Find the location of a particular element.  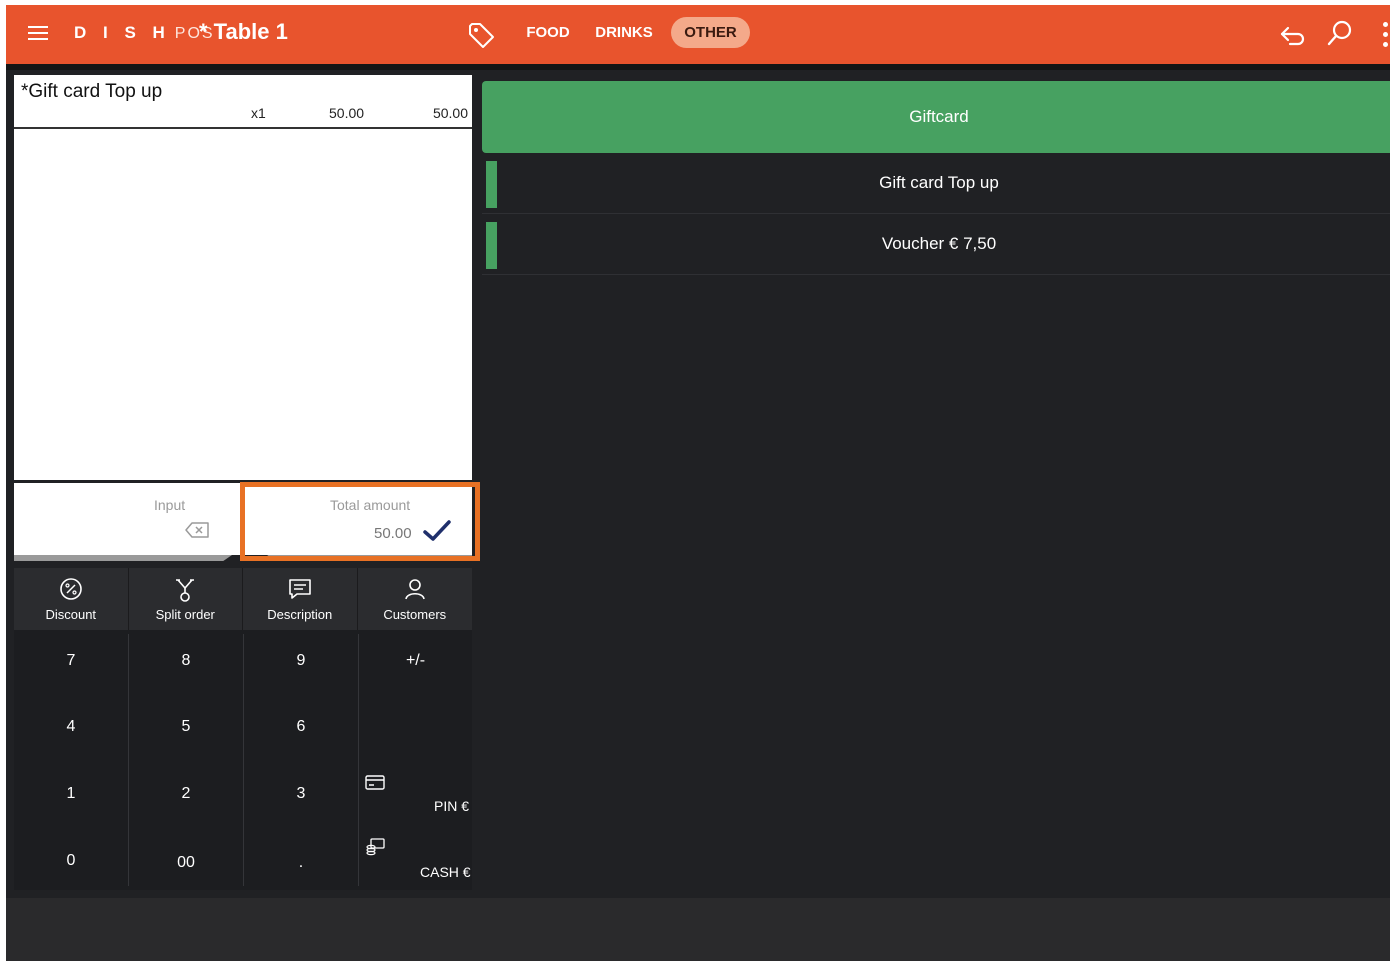

key-3: 3 is located at coordinates (301, 794).